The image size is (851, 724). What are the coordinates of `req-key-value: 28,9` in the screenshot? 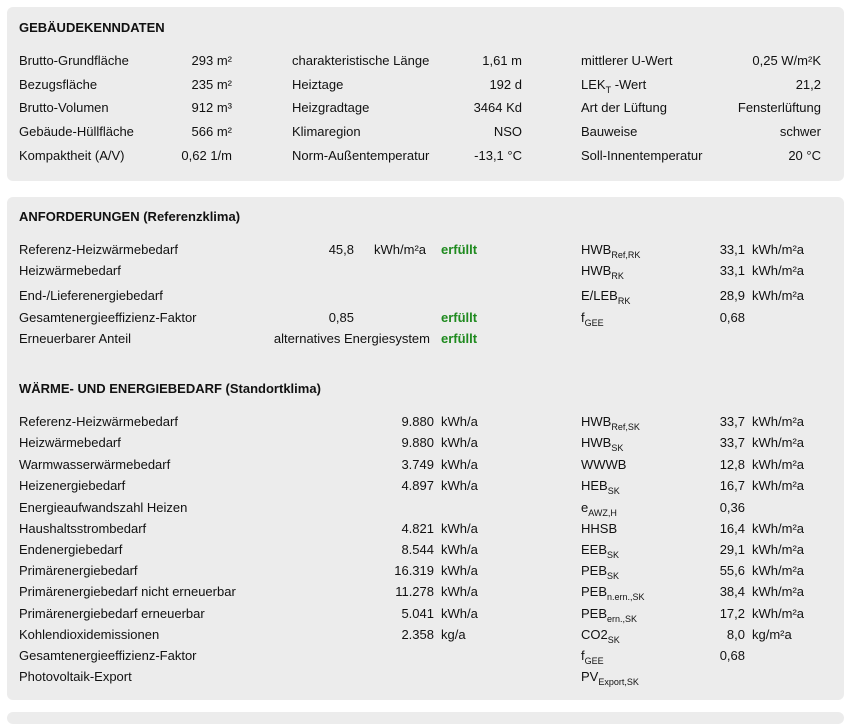 It's located at (732, 295).